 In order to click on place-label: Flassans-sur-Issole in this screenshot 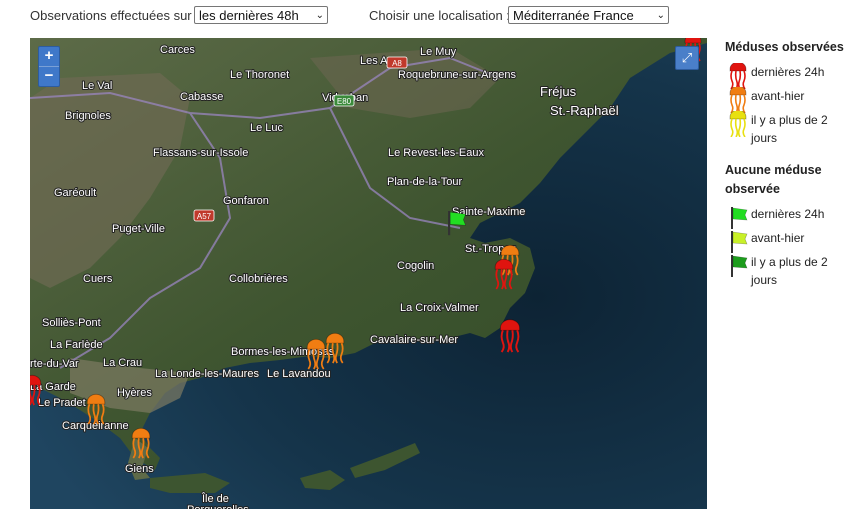, I will do `click(200, 153)`.